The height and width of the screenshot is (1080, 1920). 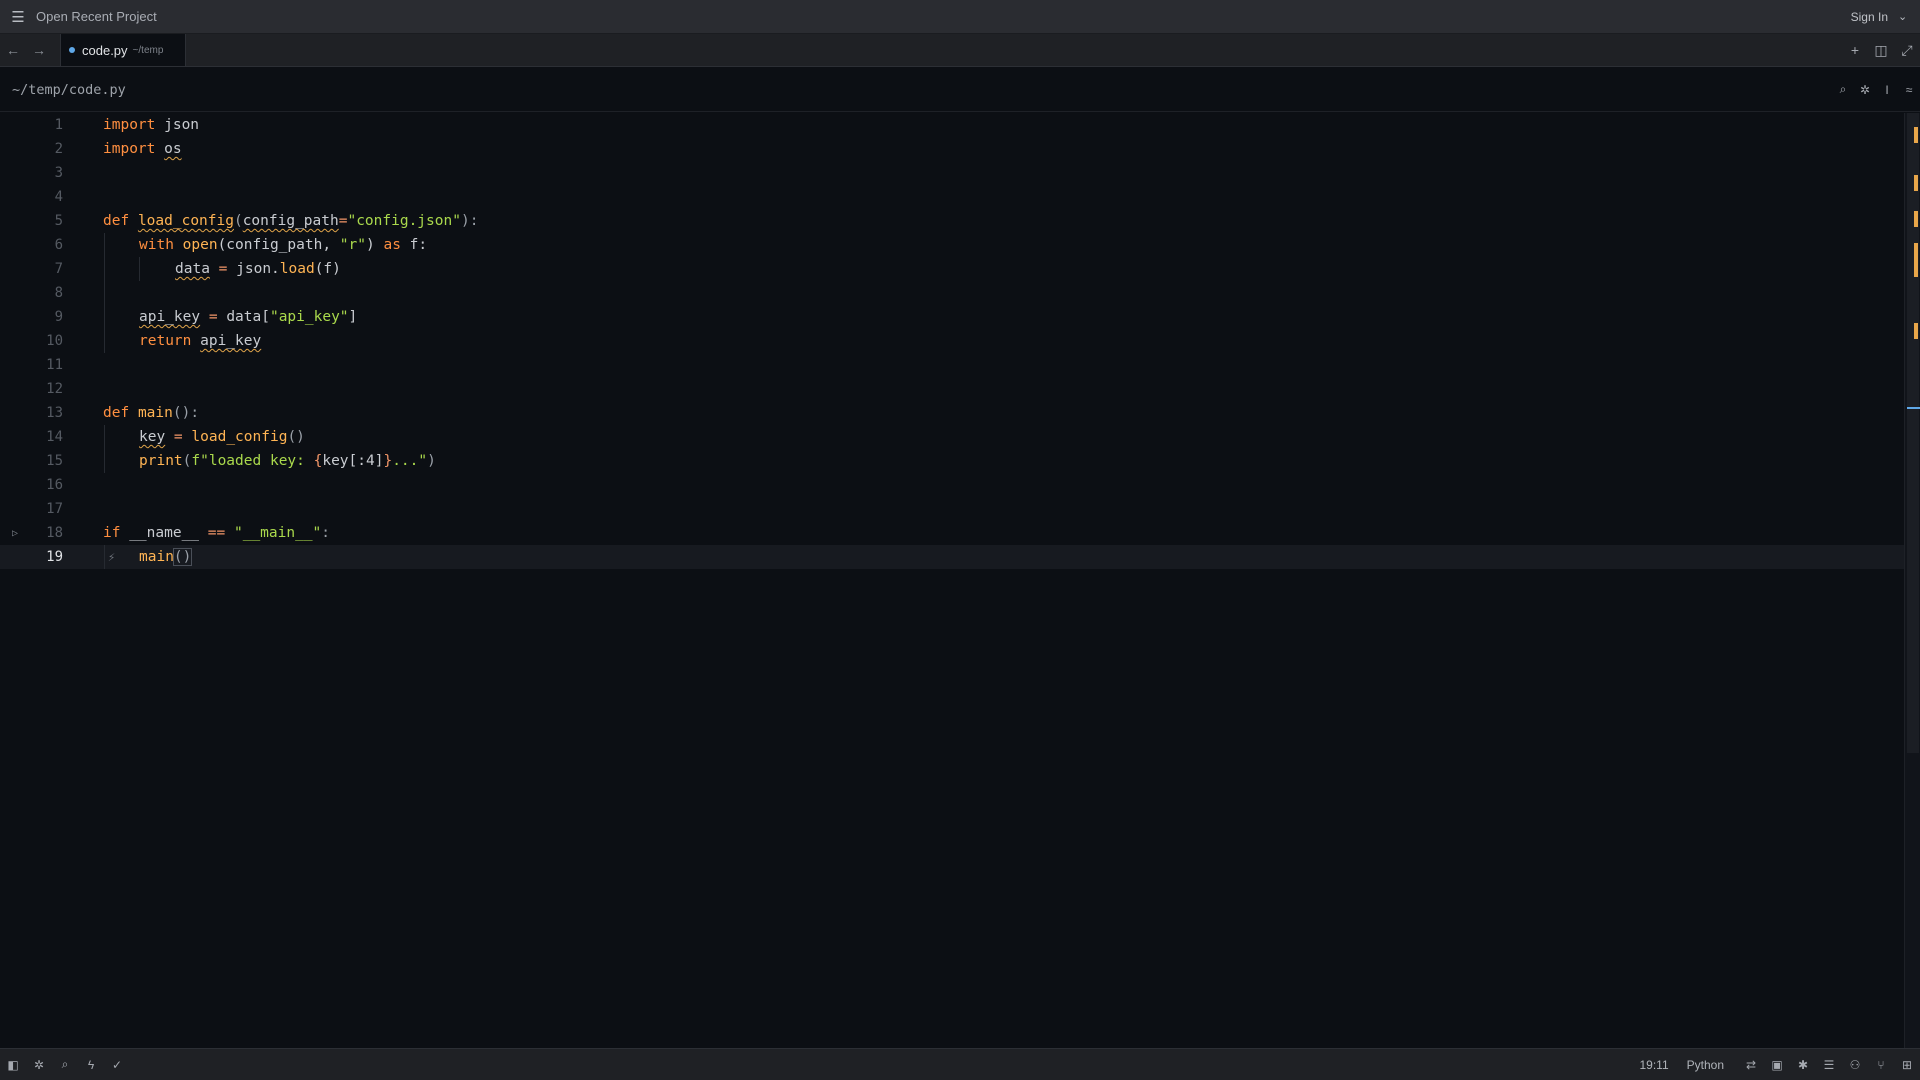 What do you see at coordinates (54, 365) in the screenshot?
I see `line-number: 11` at bounding box center [54, 365].